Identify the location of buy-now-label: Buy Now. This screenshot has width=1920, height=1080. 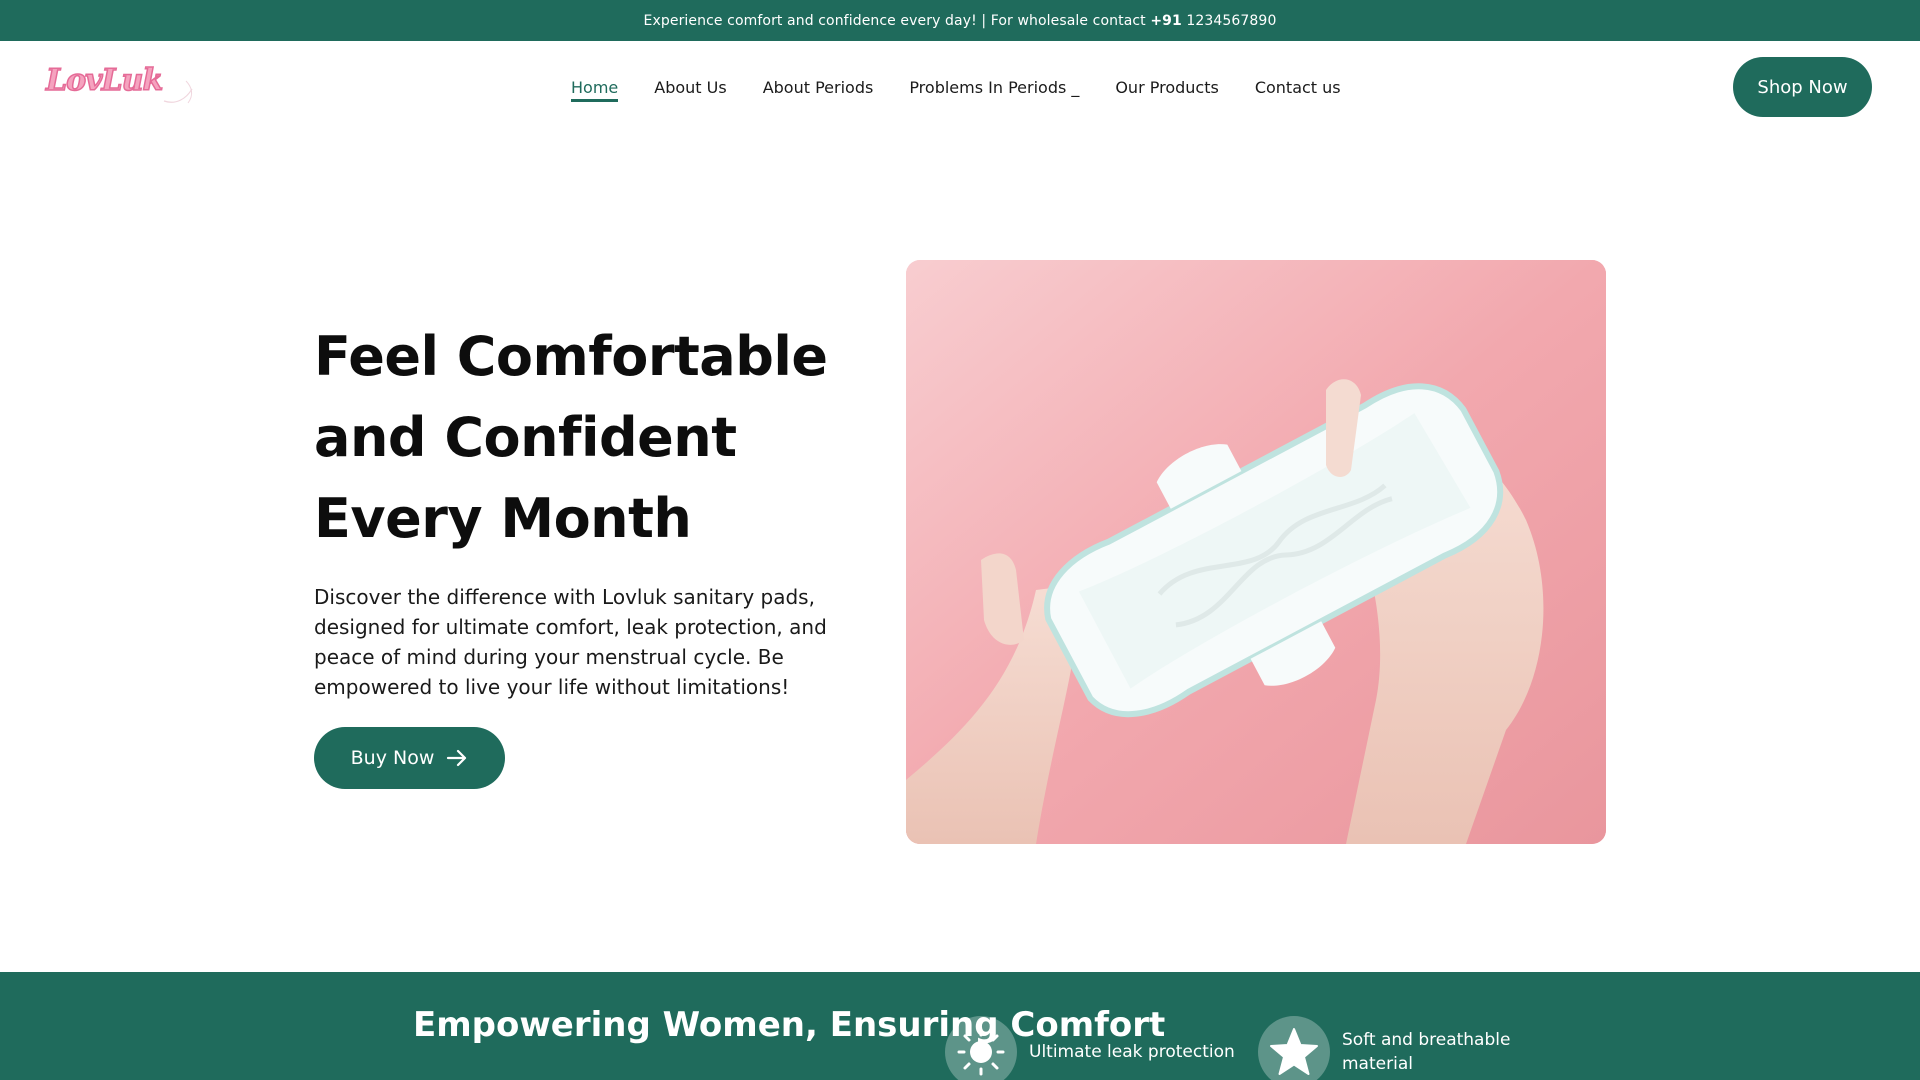
(392, 758).